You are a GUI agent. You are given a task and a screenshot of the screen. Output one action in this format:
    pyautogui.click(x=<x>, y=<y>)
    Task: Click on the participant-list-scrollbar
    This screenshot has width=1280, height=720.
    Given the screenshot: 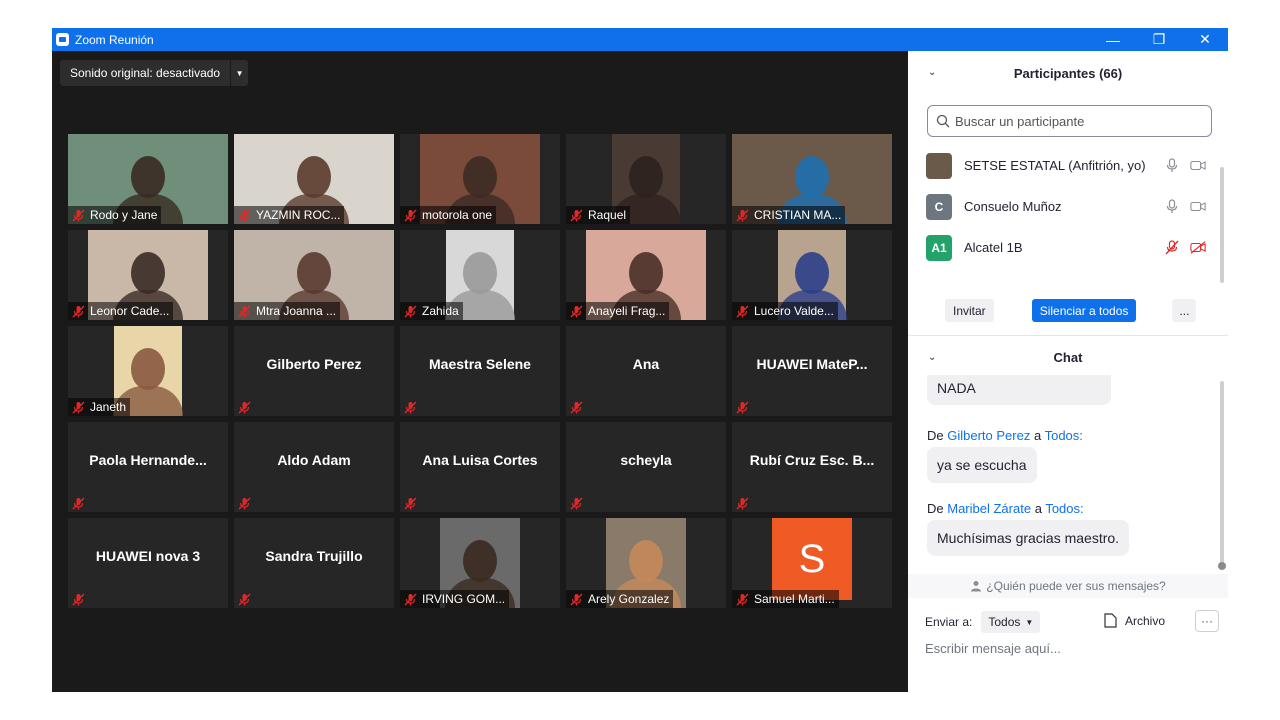 What is the action you would take?
    pyautogui.click(x=1222, y=225)
    